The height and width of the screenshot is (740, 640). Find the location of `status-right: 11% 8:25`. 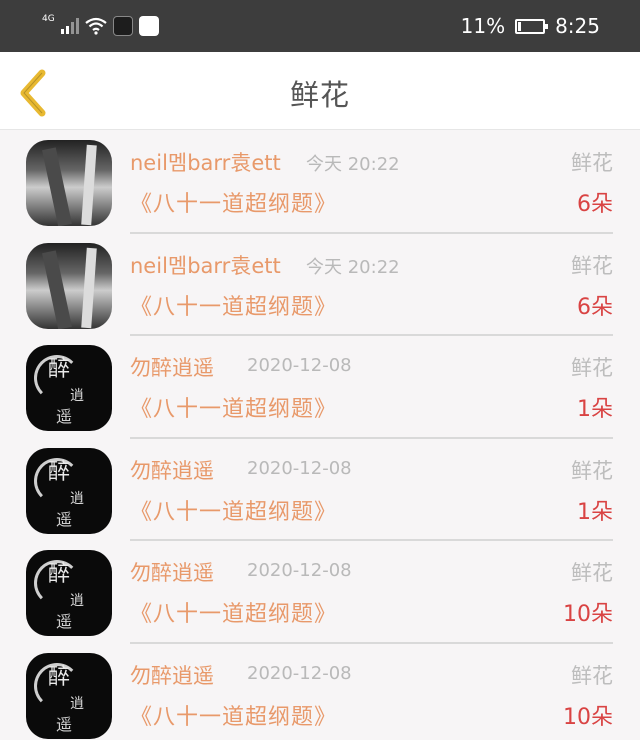

status-right: 11% 8:25 is located at coordinates (530, 26).